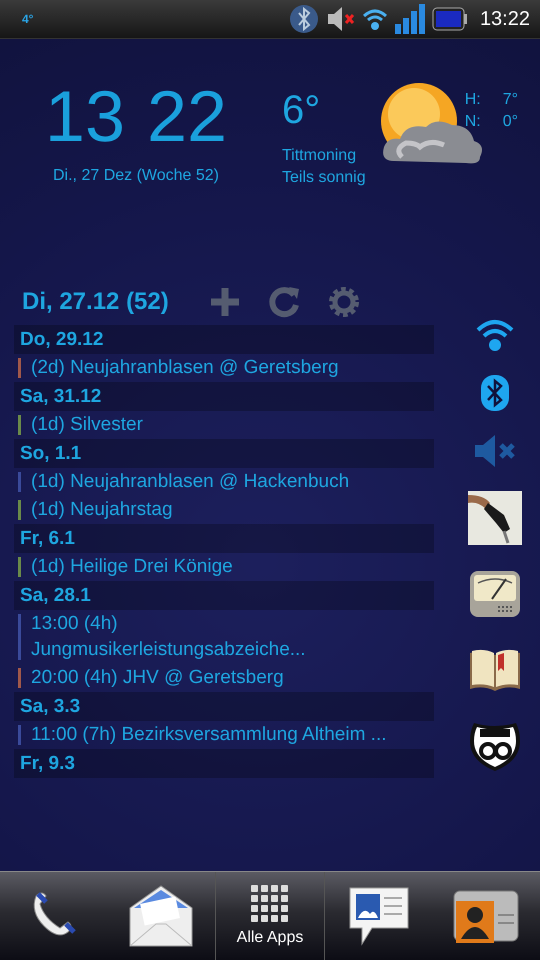 The height and width of the screenshot is (960, 540). I want to click on refresh-icon, so click(283, 302).